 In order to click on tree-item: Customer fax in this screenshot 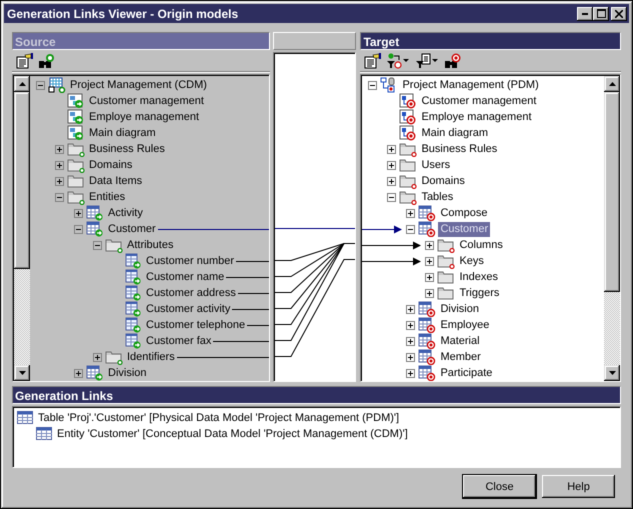, I will do `click(179, 341)`.